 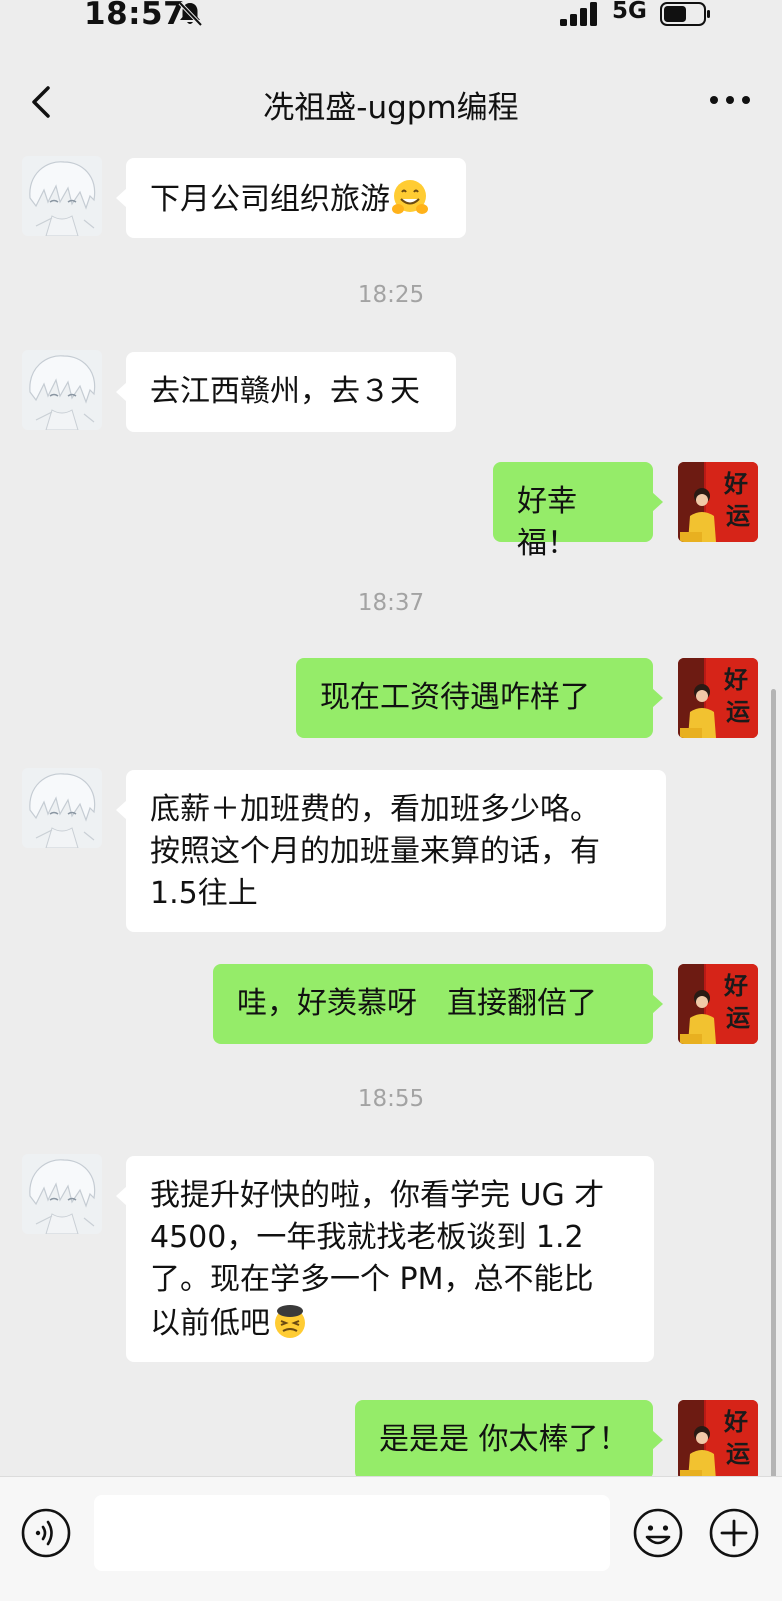 What do you see at coordinates (204, 893) in the screenshot?
I see `message-line: 1.5往上` at bounding box center [204, 893].